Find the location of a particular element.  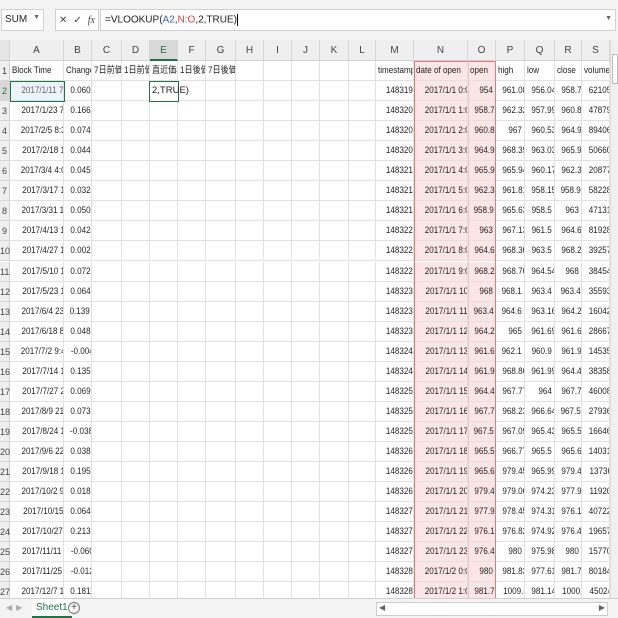

cell-p19: 967.09 is located at coordinates (510, 432).